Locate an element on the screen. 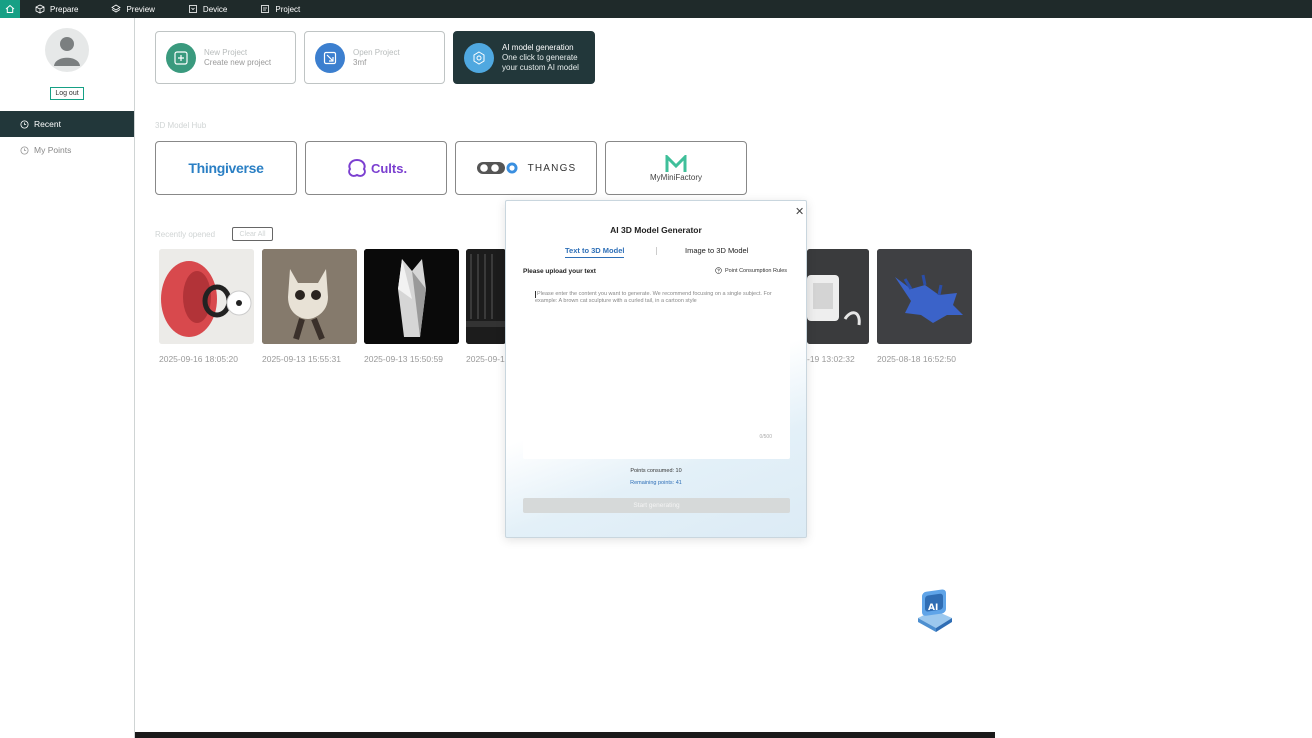 This screenshot has width=1312, height=738. nav-preview: Preview is located at coordinates (133, 9).